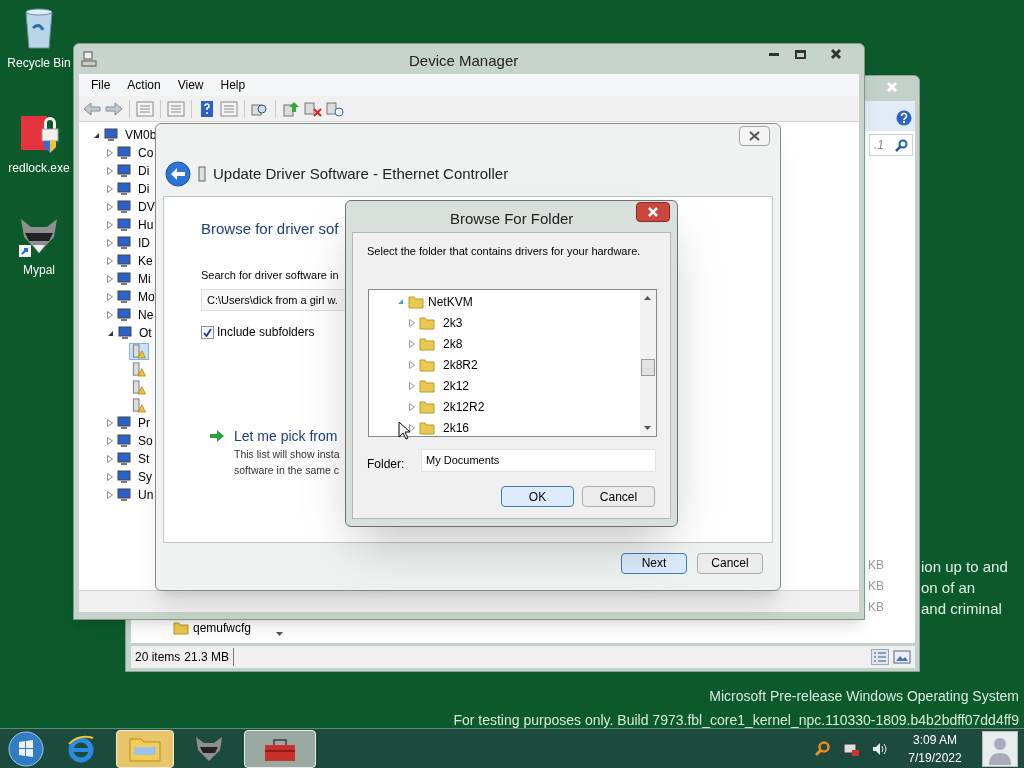  What do you see at coordinates (279, 634) in the screenshot?
I see `dropdown-arrow-icon` at bounding box center [279, 634].